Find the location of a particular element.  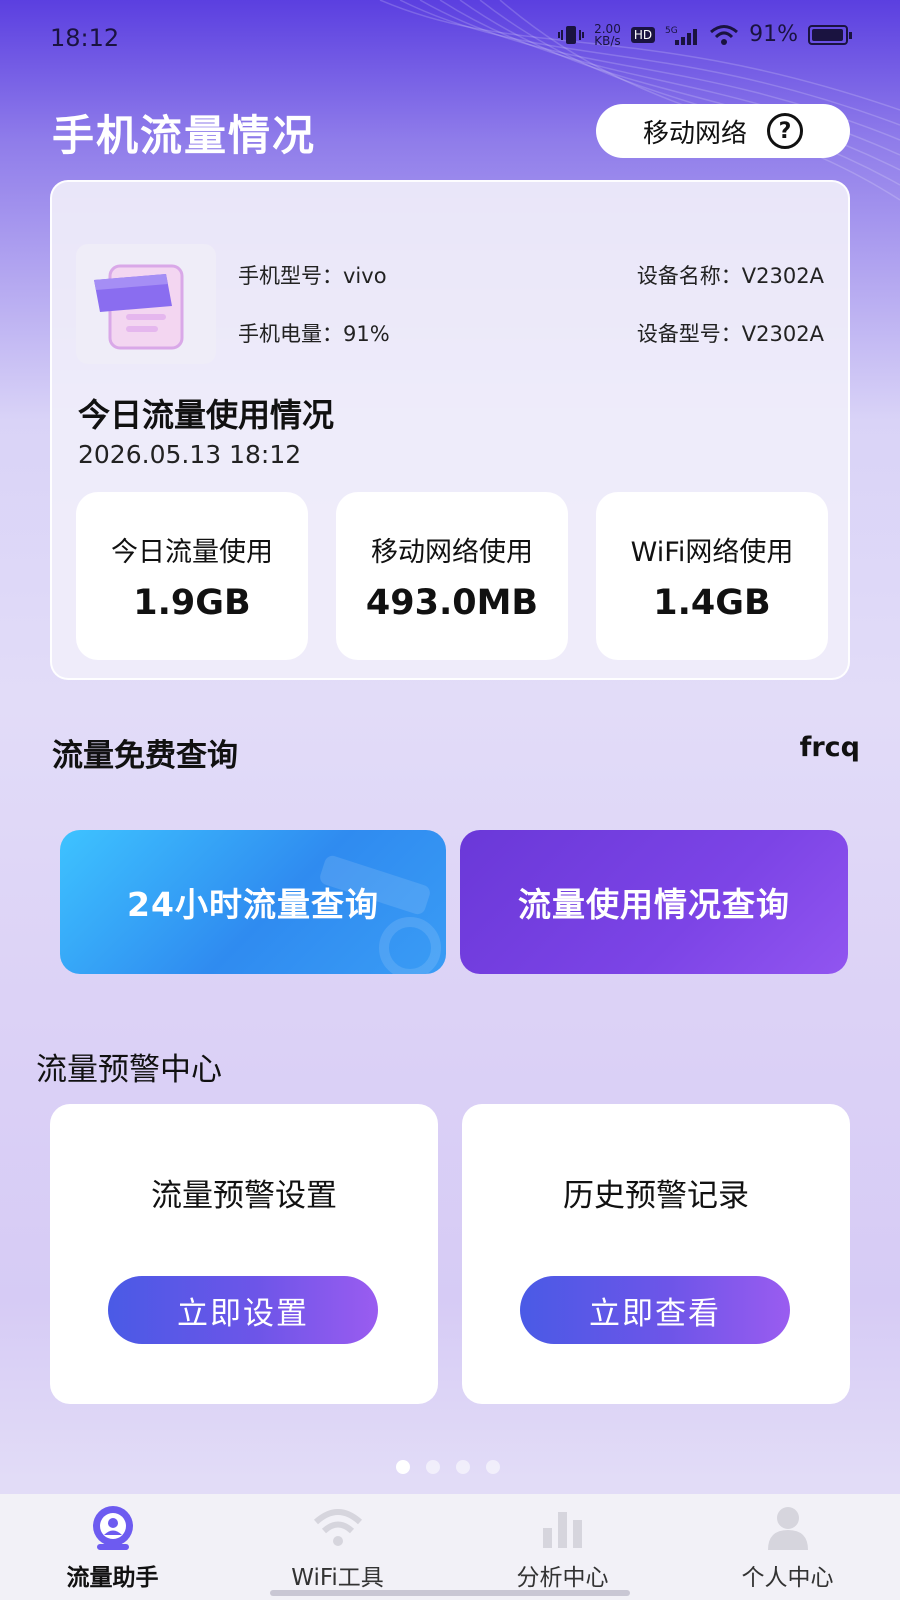

warning-settings-title: 流量预警设置 is located at coordinates (244, 1196).